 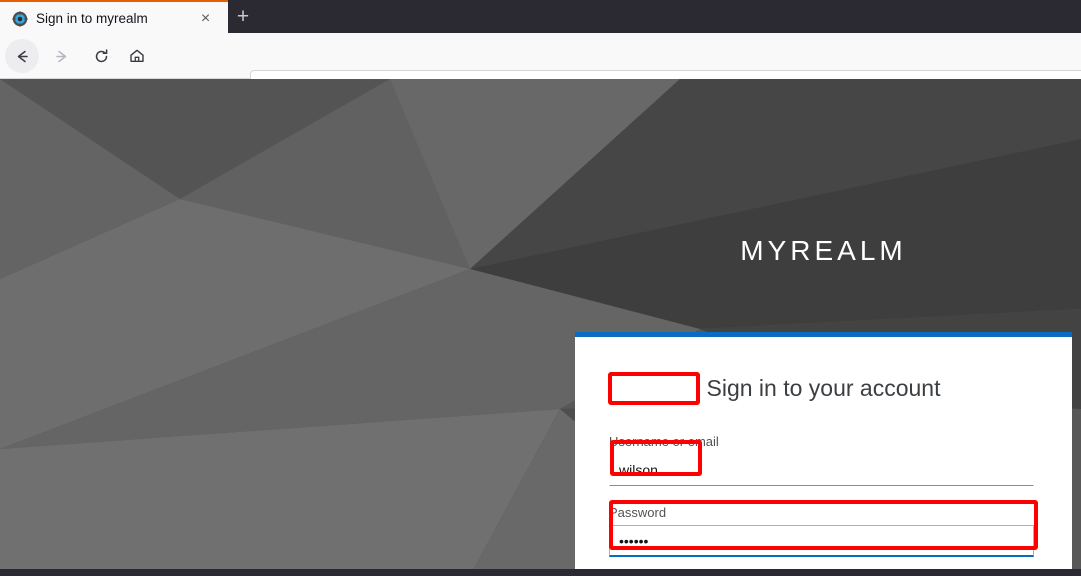 I want to click on home-button, so click(x=137, y=56).